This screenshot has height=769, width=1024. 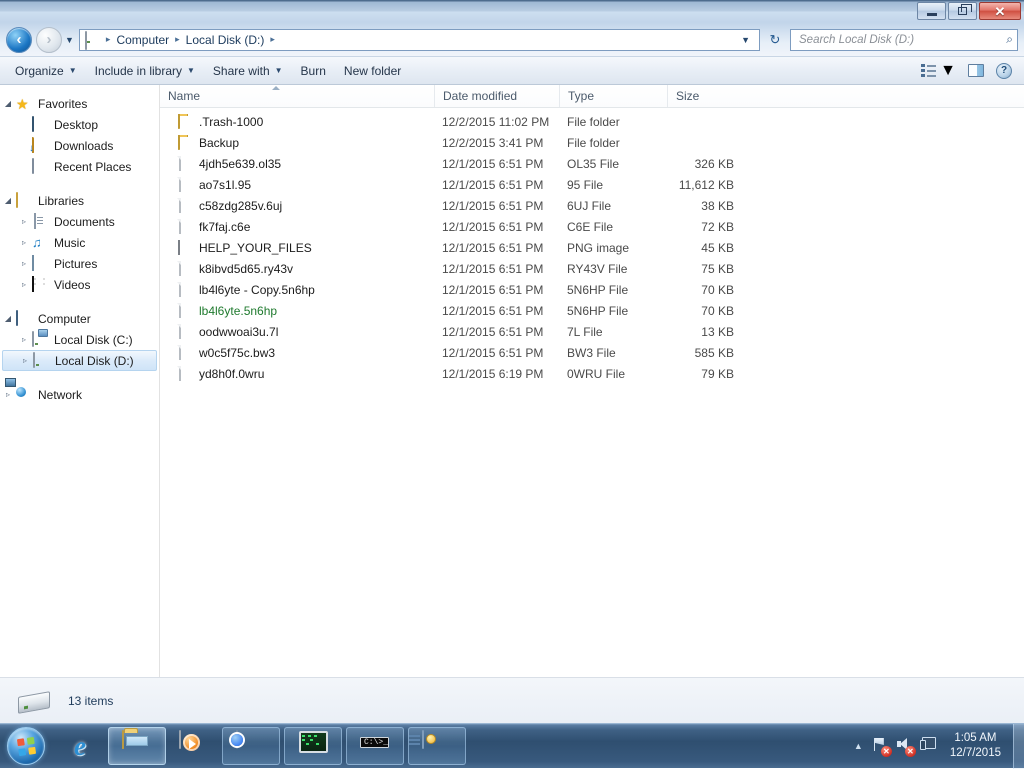 What do you see at coordinates (79, 200) in the screenshot?
I see `sidebar-group-libraries: ◢ Libraries` at bounding box center [79, 200].